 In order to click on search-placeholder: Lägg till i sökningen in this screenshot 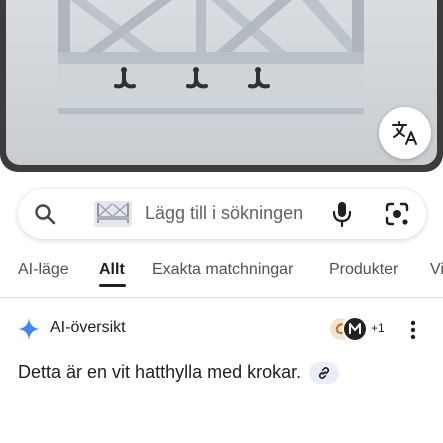, I will do `click(224, 213)`.